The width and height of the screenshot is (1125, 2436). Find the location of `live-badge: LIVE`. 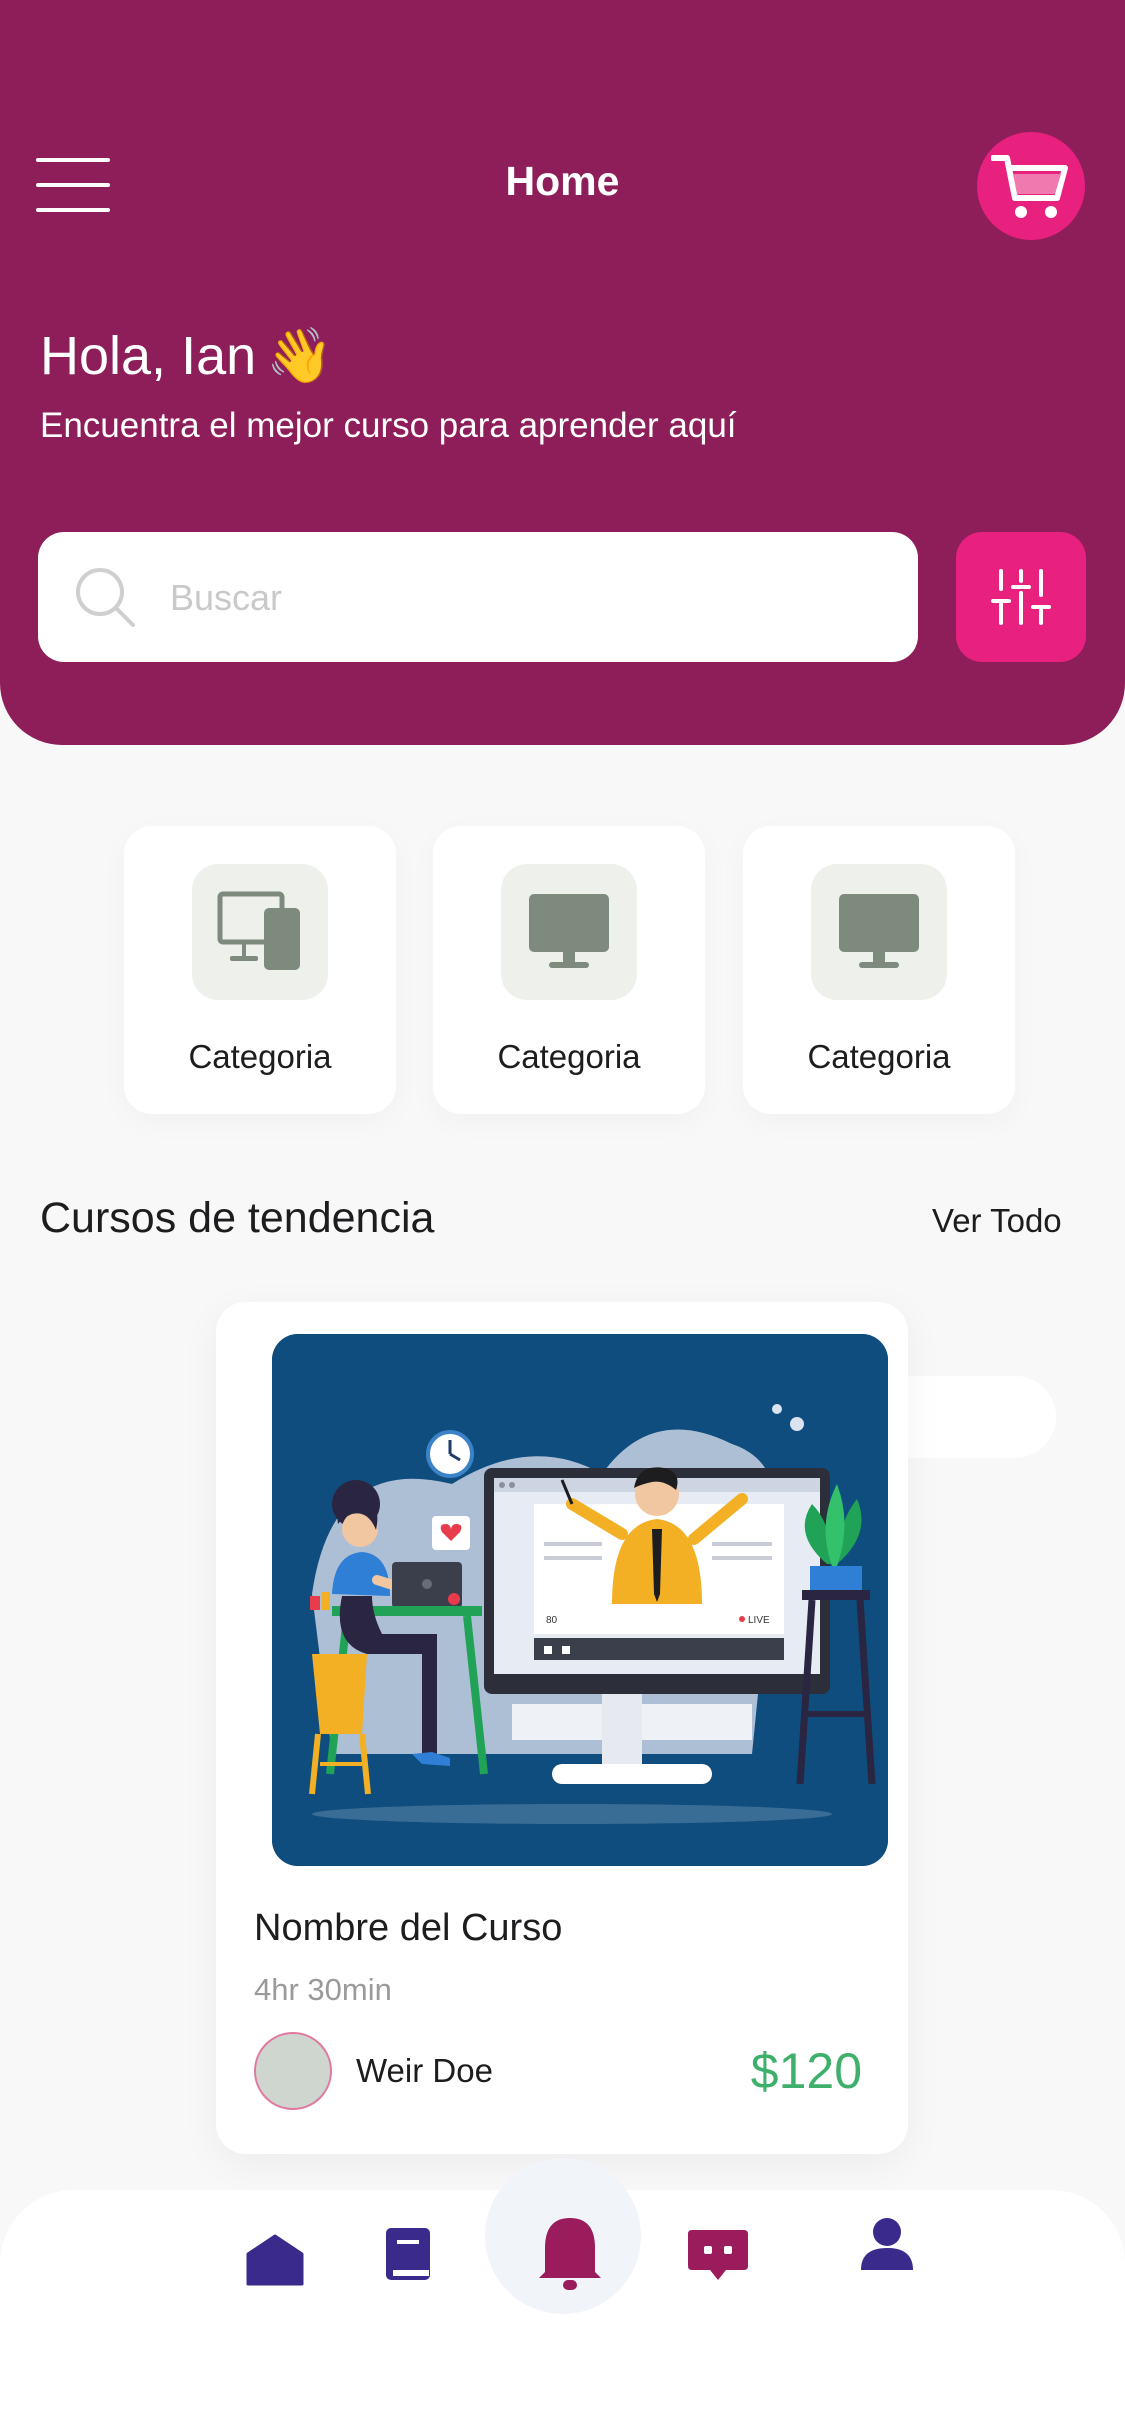

live-badge: LIVE is located at coordinates (759, 1620).